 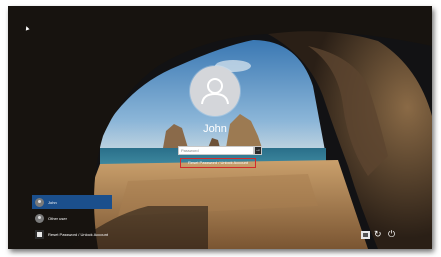 What do you see at coordinates (216, 150) in the screenshot?
I see `password-input` at bounding box center [216, 150].